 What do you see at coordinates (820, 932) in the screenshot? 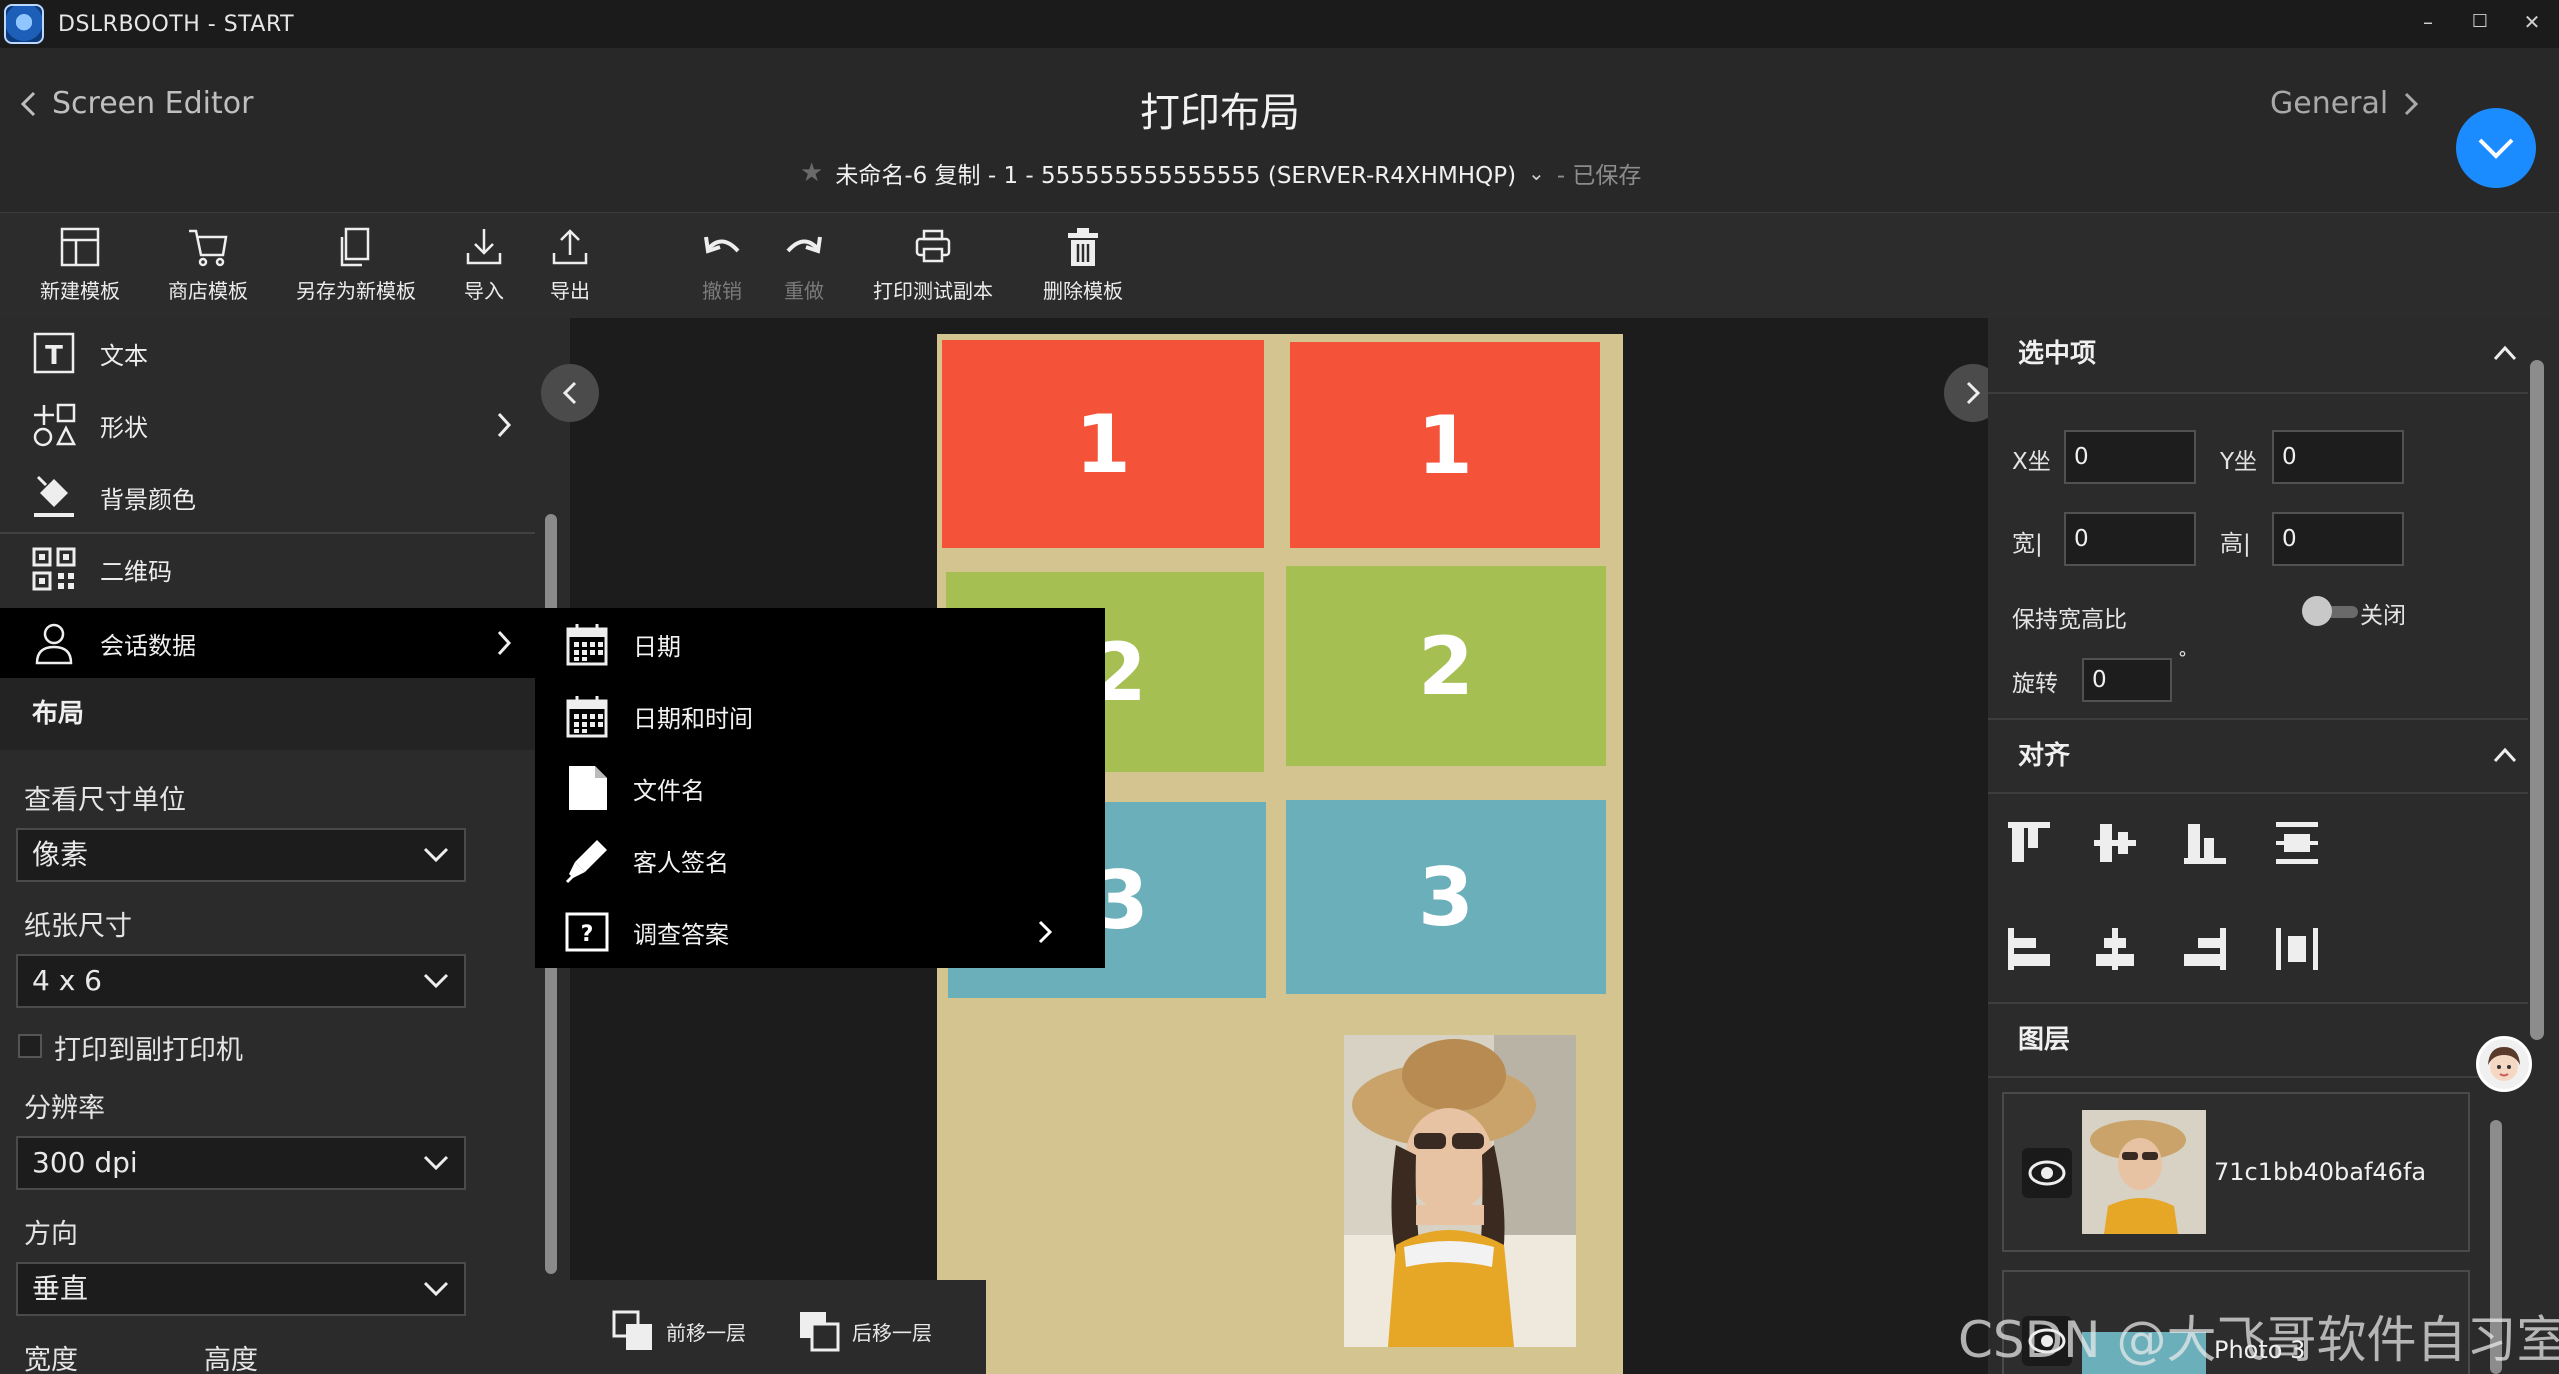
I see `submenu-survey-answers: ? 调查答案` at bounding box center [820, 932].